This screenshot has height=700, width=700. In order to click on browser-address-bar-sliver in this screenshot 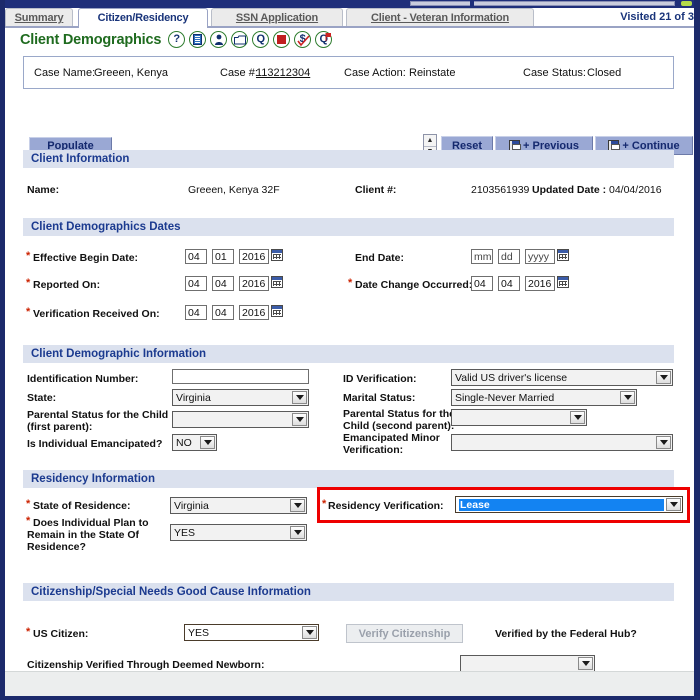, I will do `click(542, 3)`.